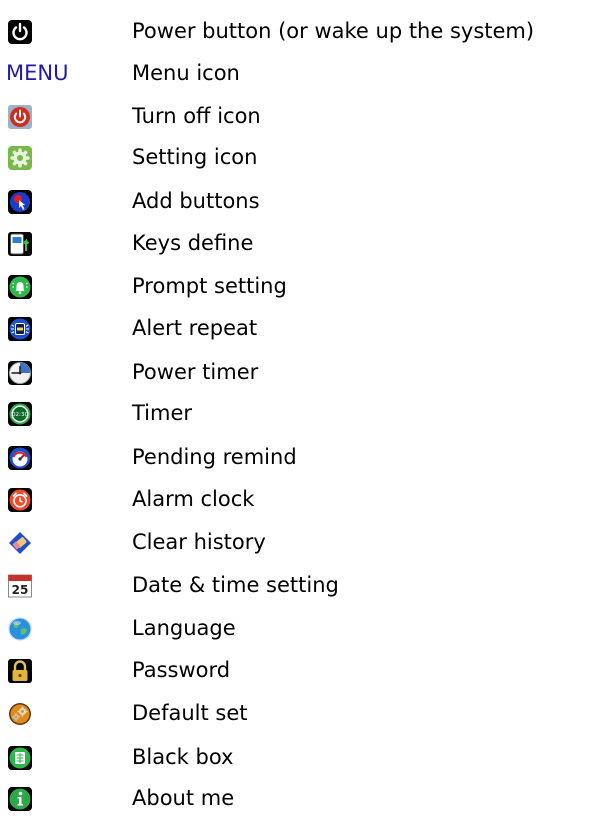 This screenshot has width=590, height=823. I want to click on gauge-icon, so click(20, 458).